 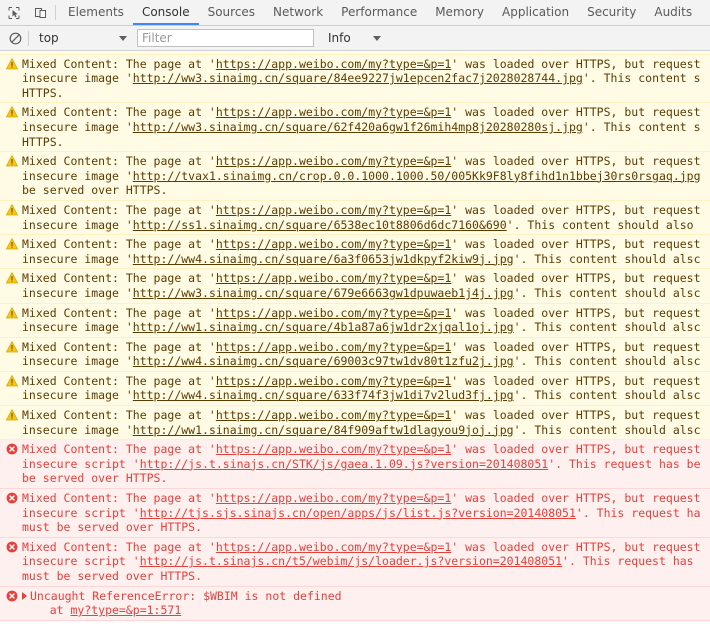 I want to click on tab-label: Elements, so click(x=96, y=11).